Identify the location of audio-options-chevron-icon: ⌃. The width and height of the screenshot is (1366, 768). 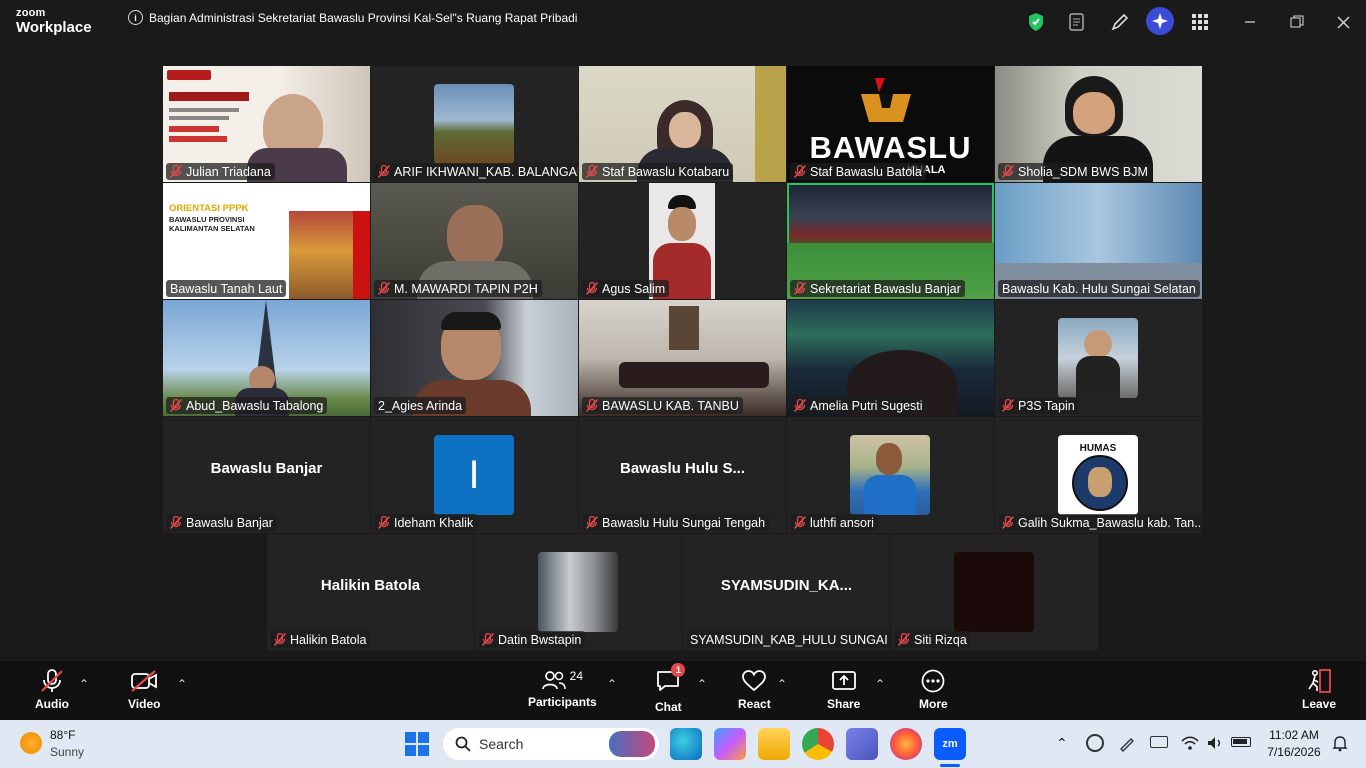
(84, 684).